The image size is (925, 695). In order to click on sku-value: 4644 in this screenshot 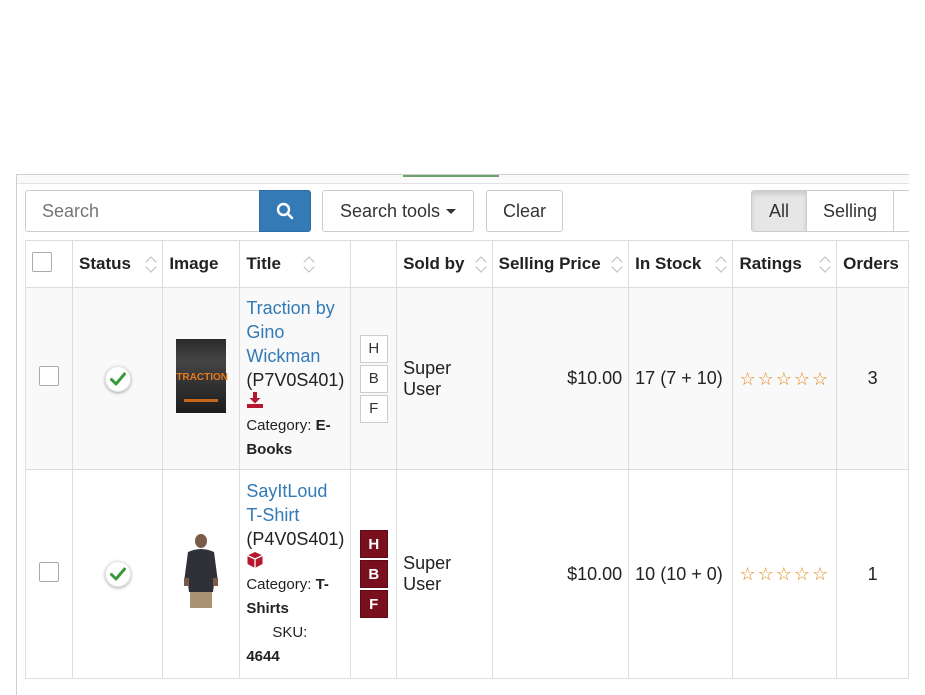, I will do `click(263, 656)`.